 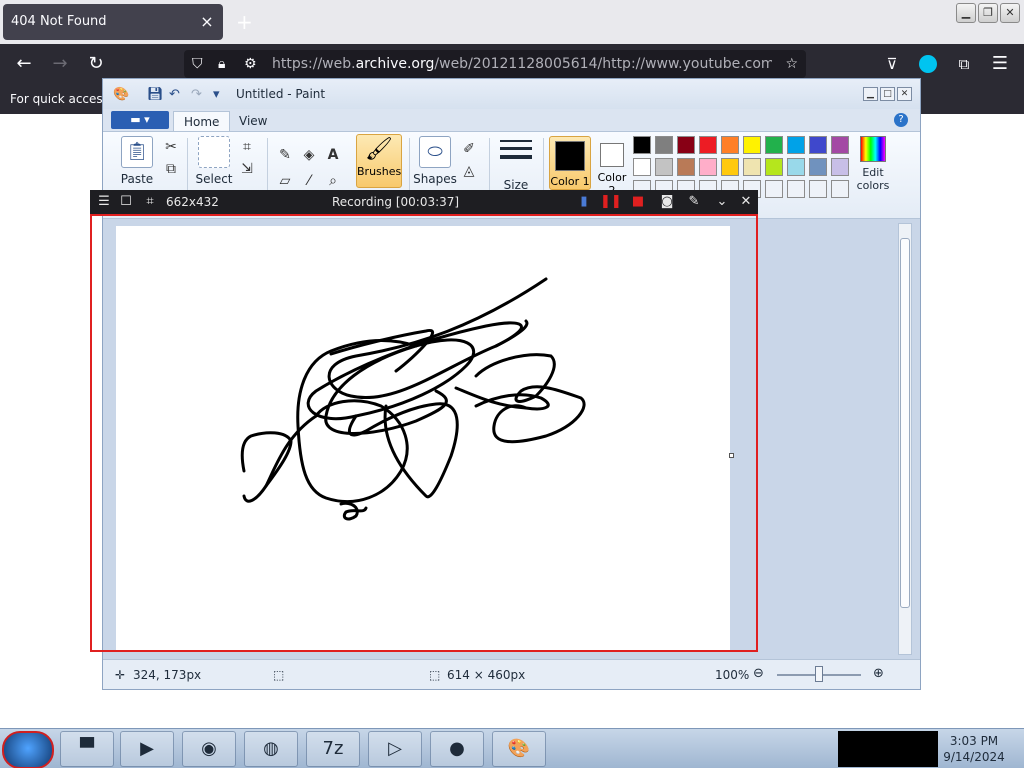 I want to click on tab-close-icon: ×, so click(x=207, y=22).